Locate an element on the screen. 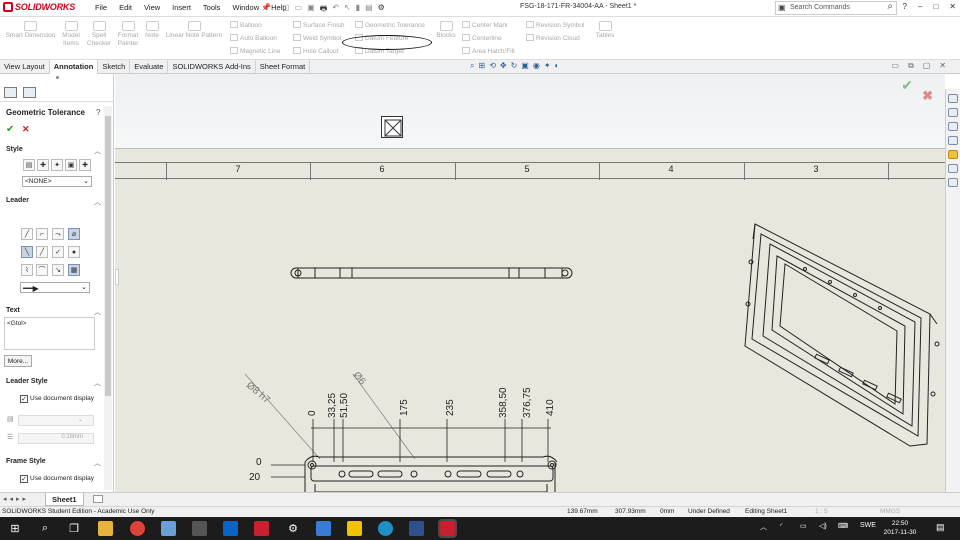  auto-balloon-button: Auto Balloon is located at coordinates (253, 38).